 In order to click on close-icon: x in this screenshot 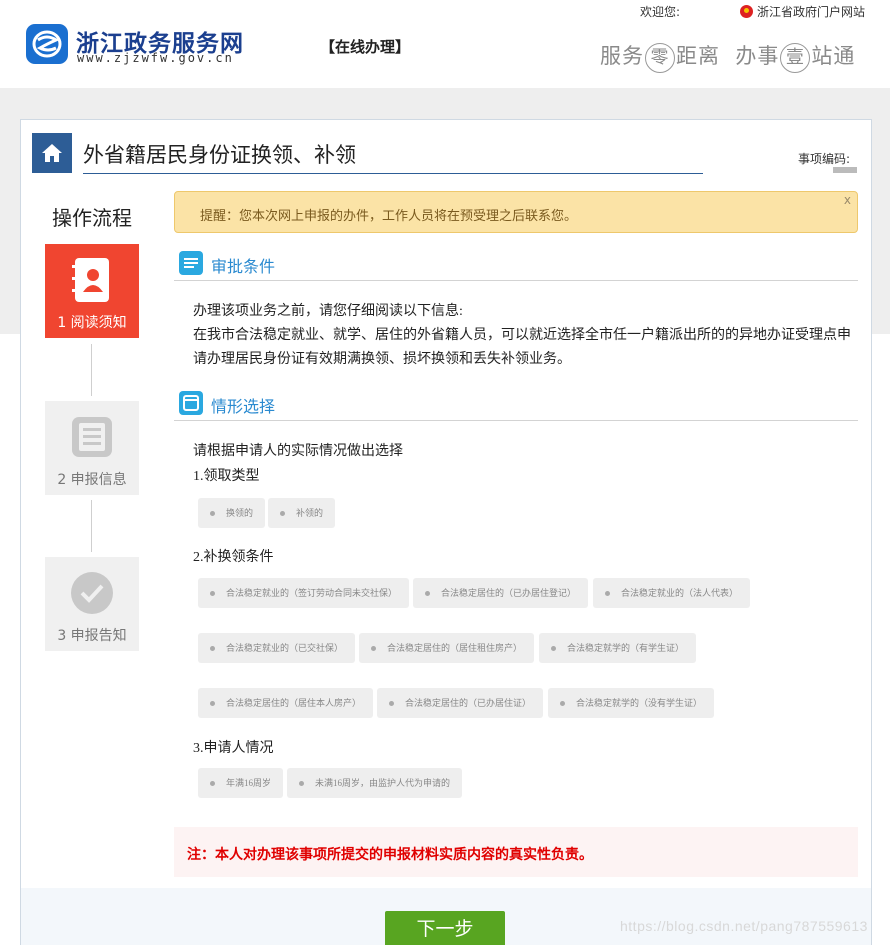, I will do `click(847, 200)`.